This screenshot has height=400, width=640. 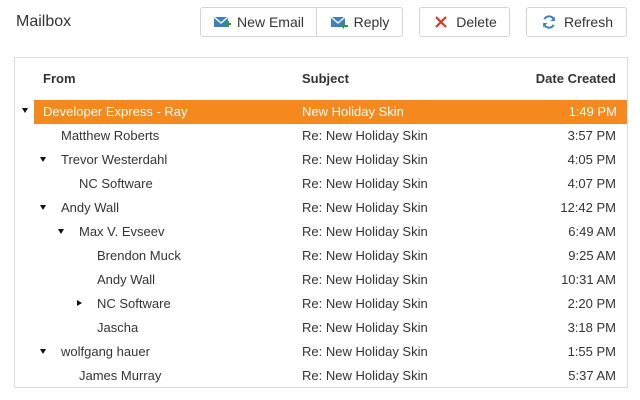 I want to click on table-row: NC Software Re: New Holiday Skin 4:07 PM, so click(x=321, y=184).